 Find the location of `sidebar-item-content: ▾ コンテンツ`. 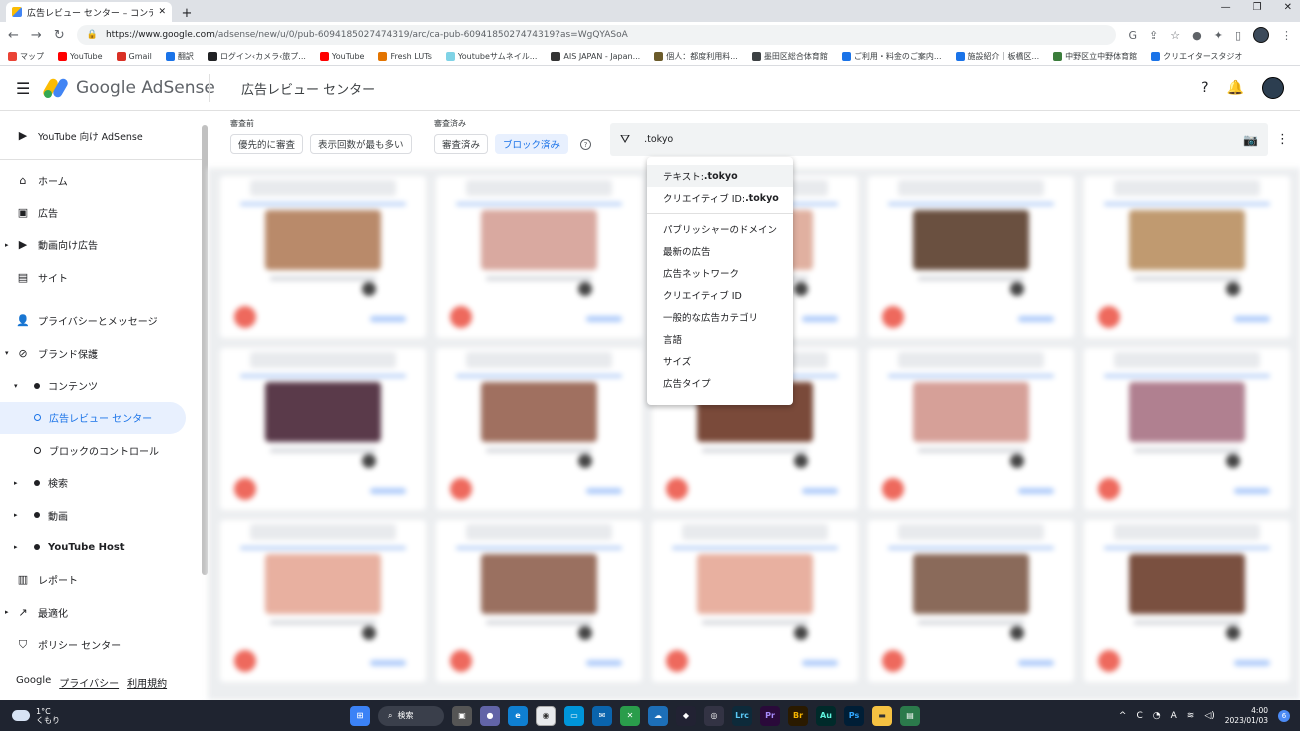

sidebar-item-content: ▾ コンテンツ is located at coordinates (104, 385).